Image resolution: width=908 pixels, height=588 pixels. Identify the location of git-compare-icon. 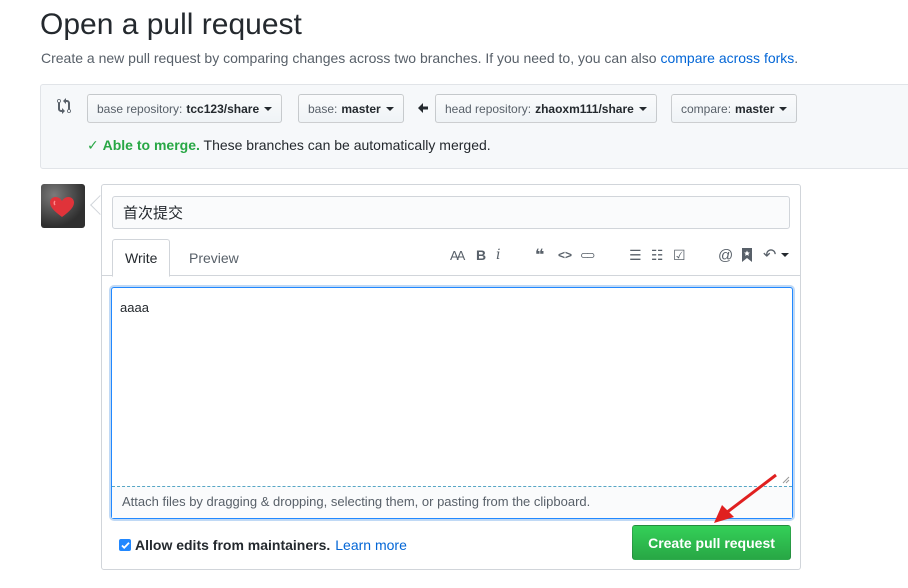
(64, 106).